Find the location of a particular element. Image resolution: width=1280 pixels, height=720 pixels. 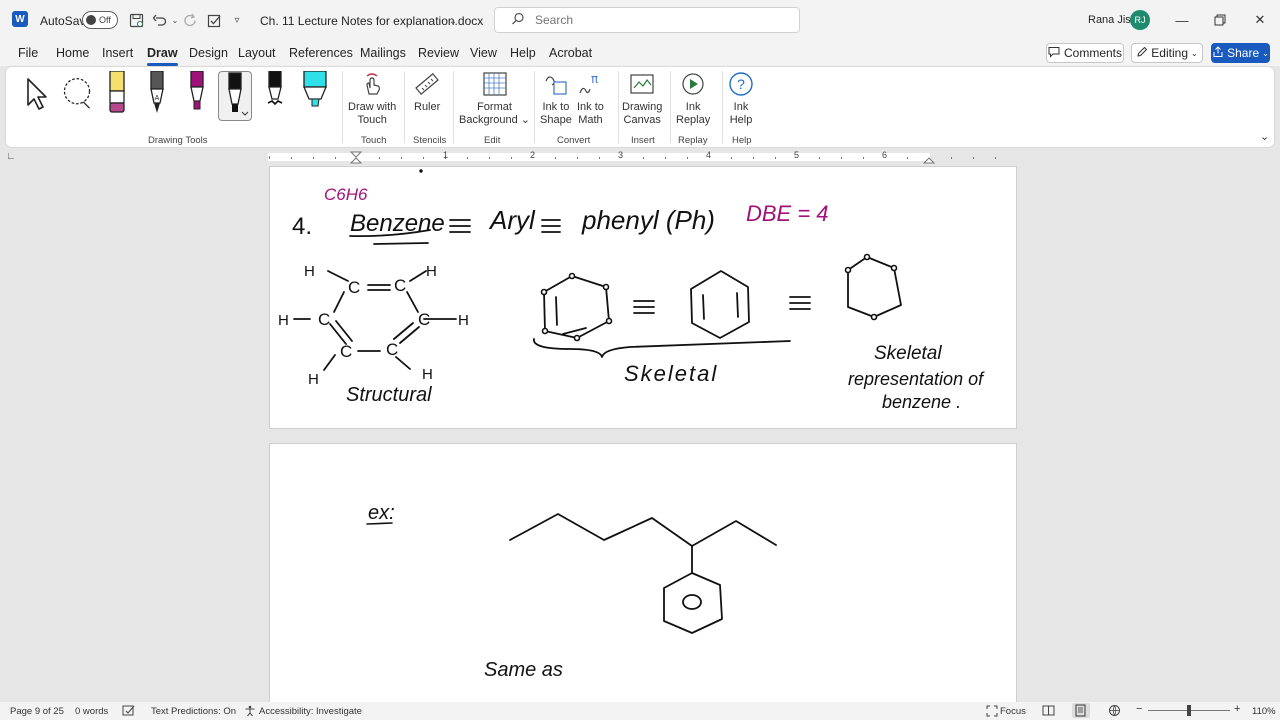

black-pen-selected-icon is located at coordinates (235, 96).